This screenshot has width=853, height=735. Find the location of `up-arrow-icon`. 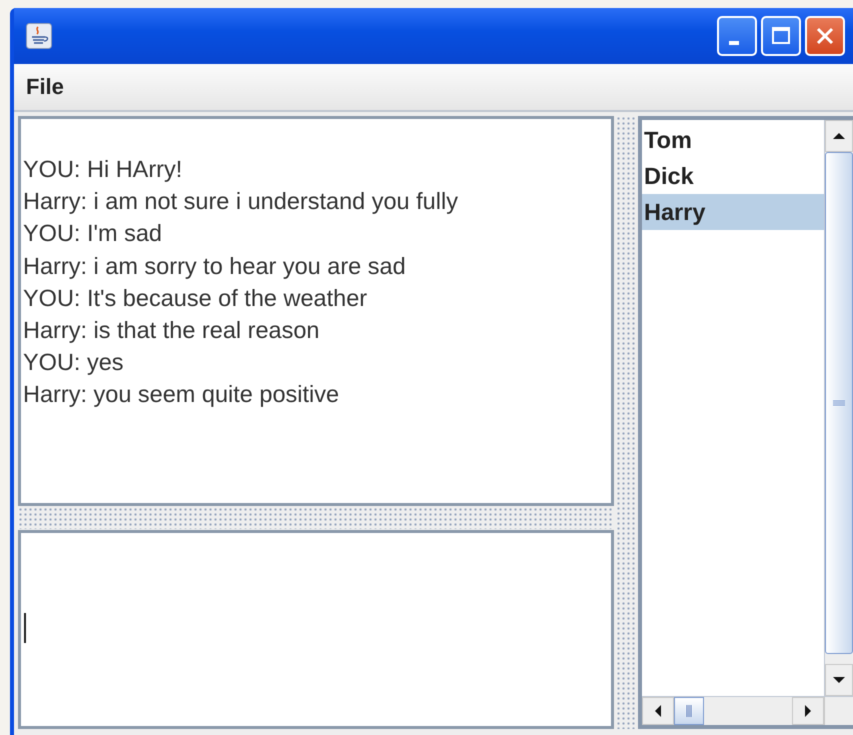

up-arrow-icon is located at coordinates (839, 136).